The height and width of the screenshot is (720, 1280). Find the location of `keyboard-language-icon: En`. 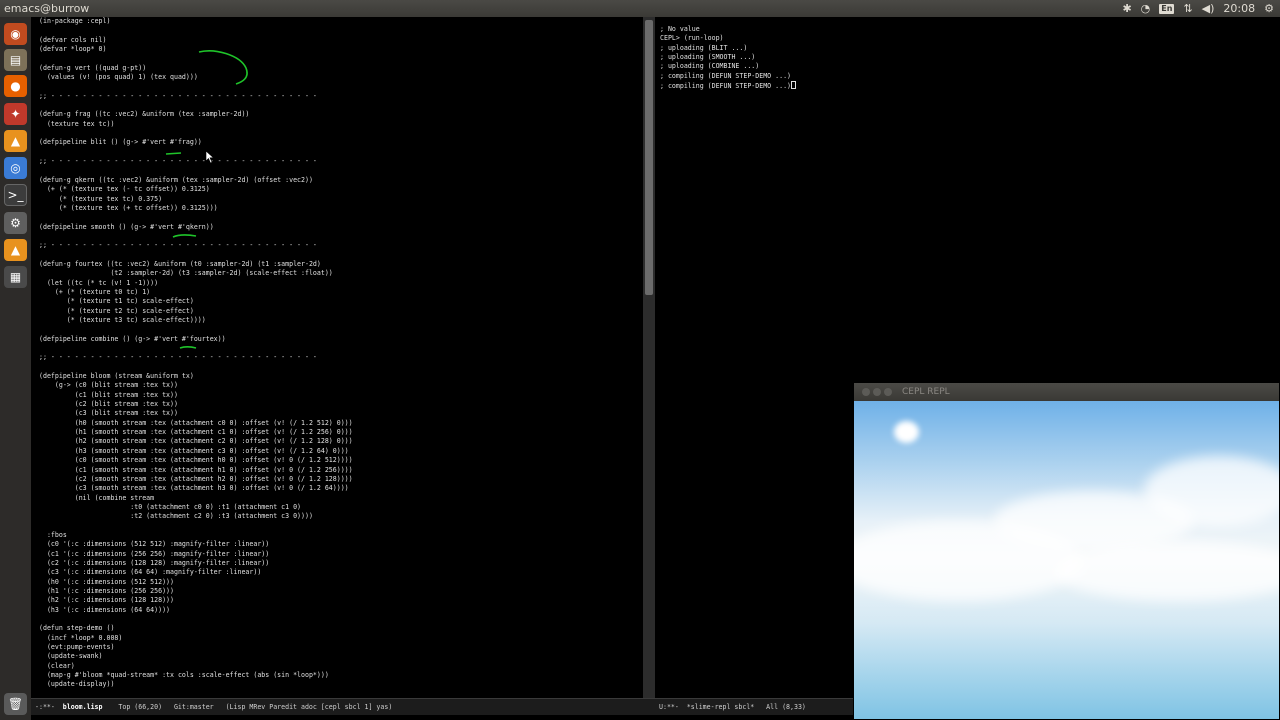

keyboard-language-icon: En is located at coordinates (1167, 8).